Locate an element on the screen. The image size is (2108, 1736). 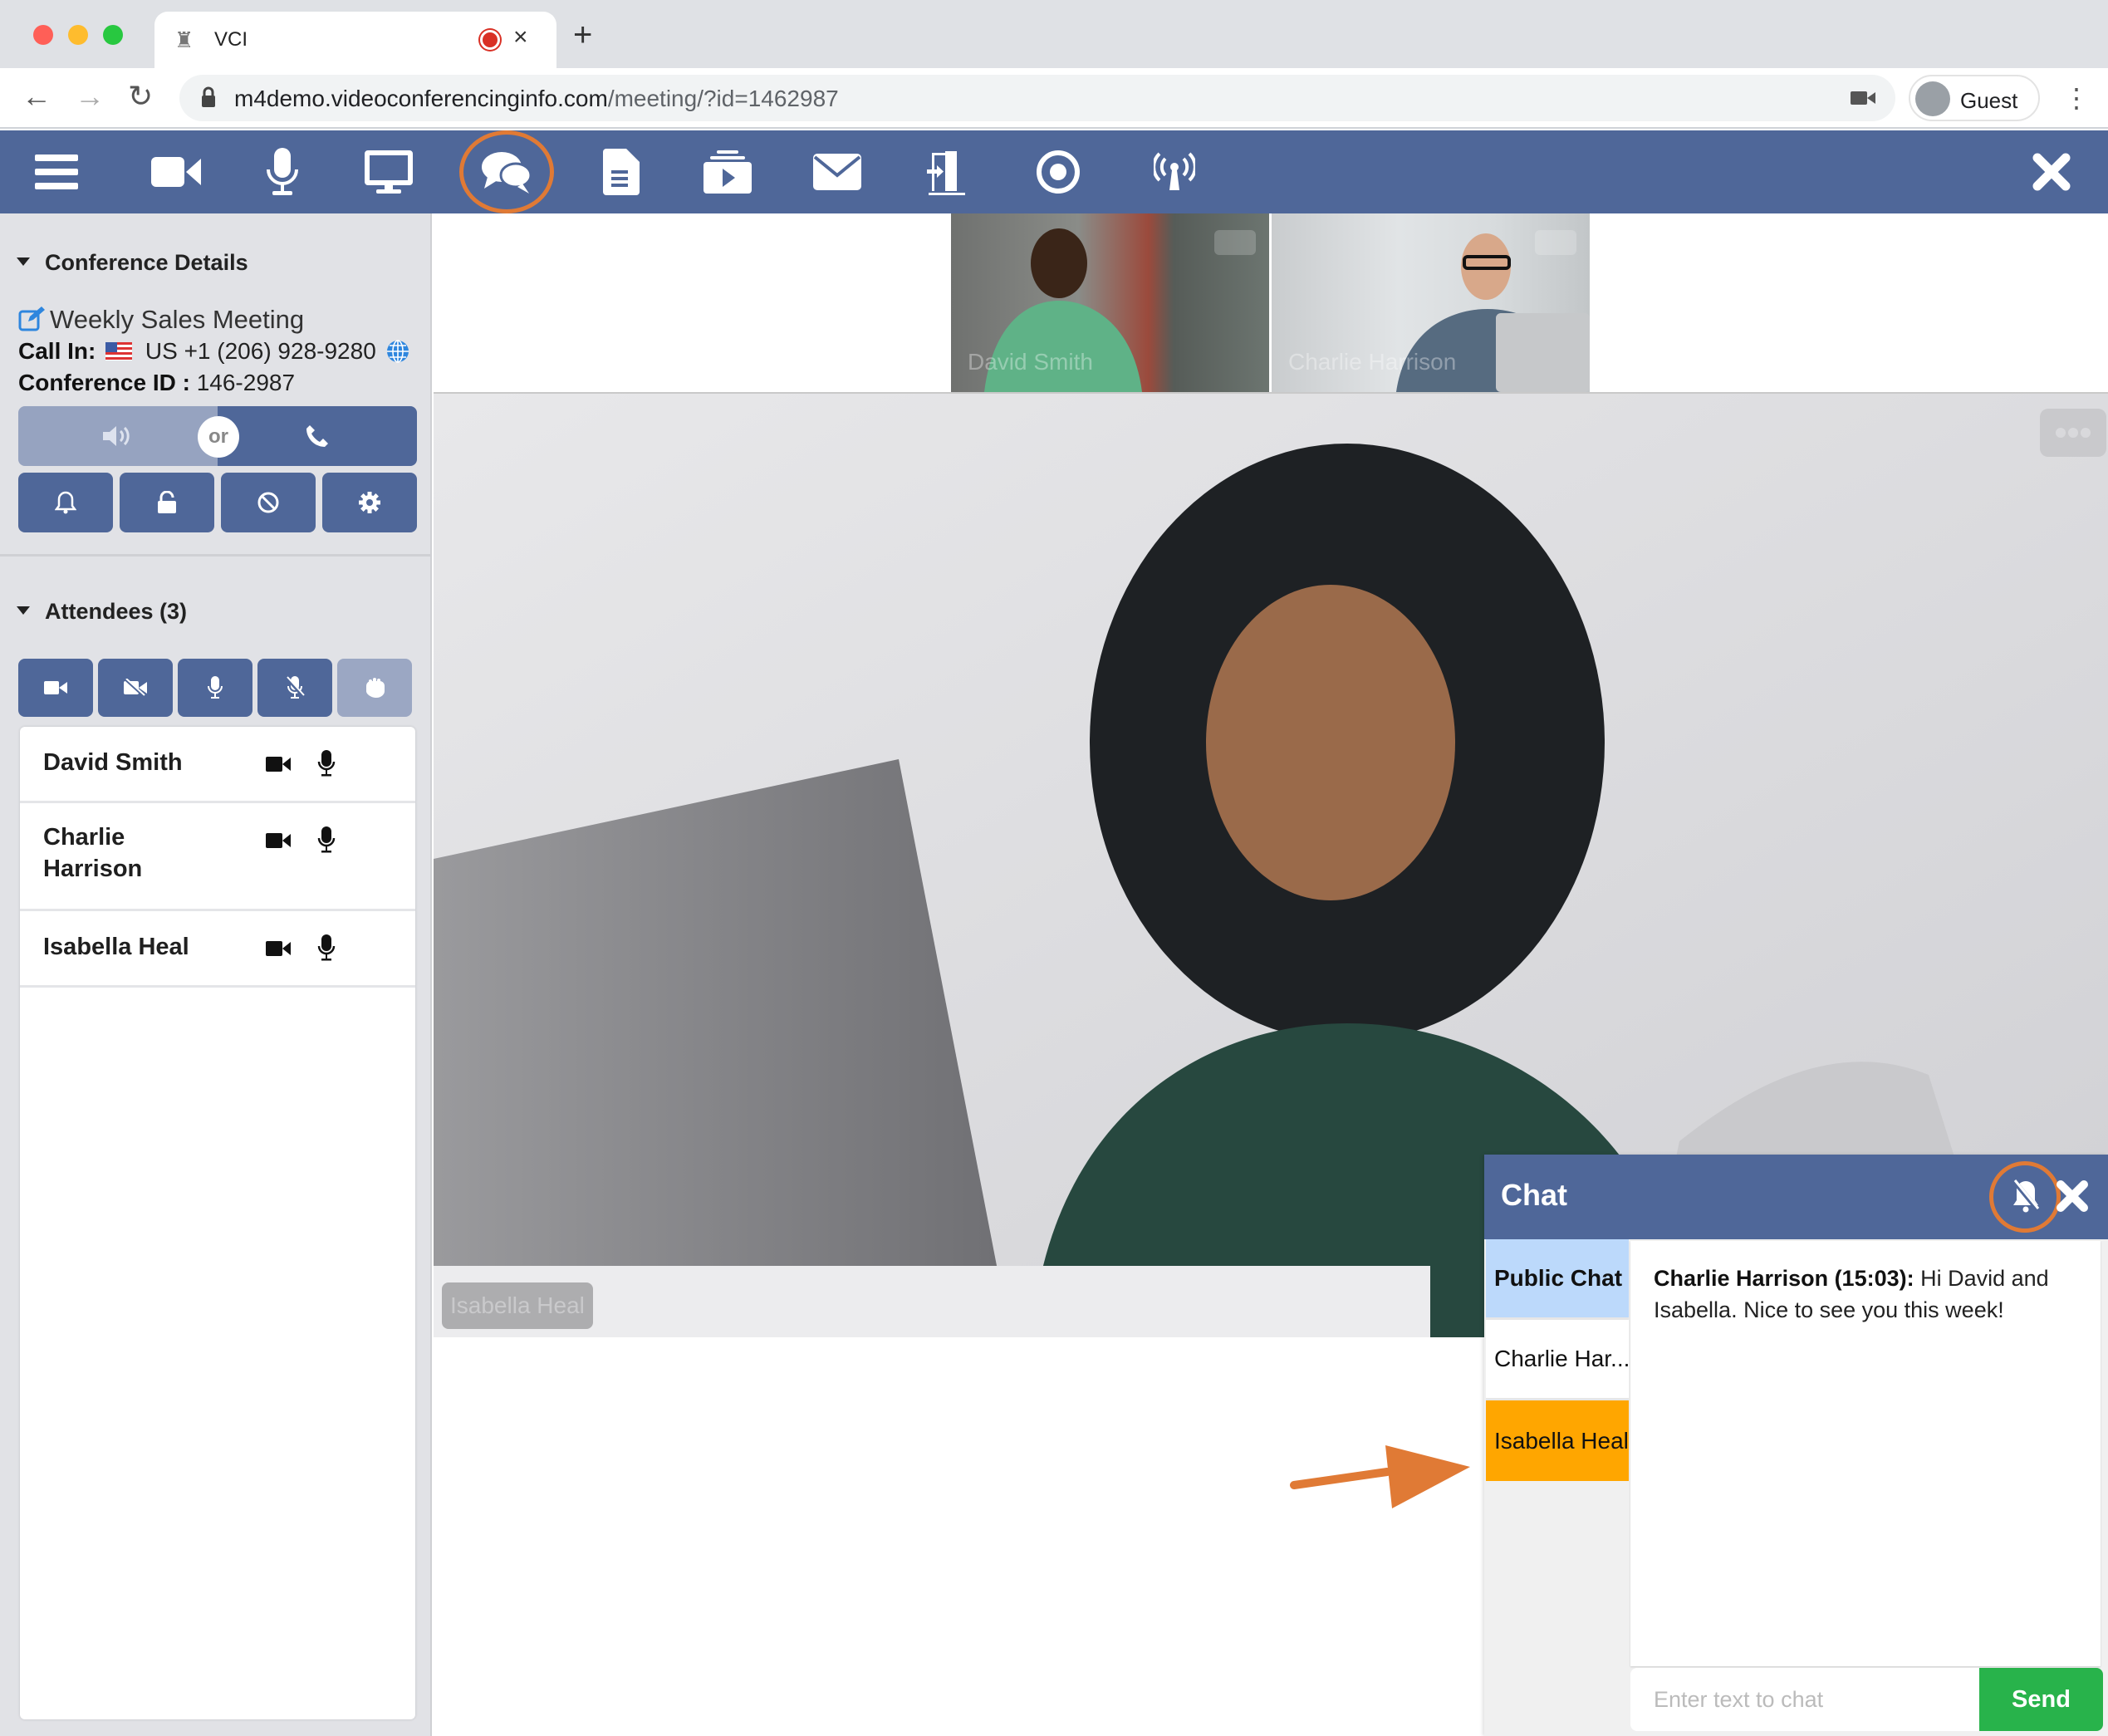
close-meeting-button is located at coordinates (2051, 171).